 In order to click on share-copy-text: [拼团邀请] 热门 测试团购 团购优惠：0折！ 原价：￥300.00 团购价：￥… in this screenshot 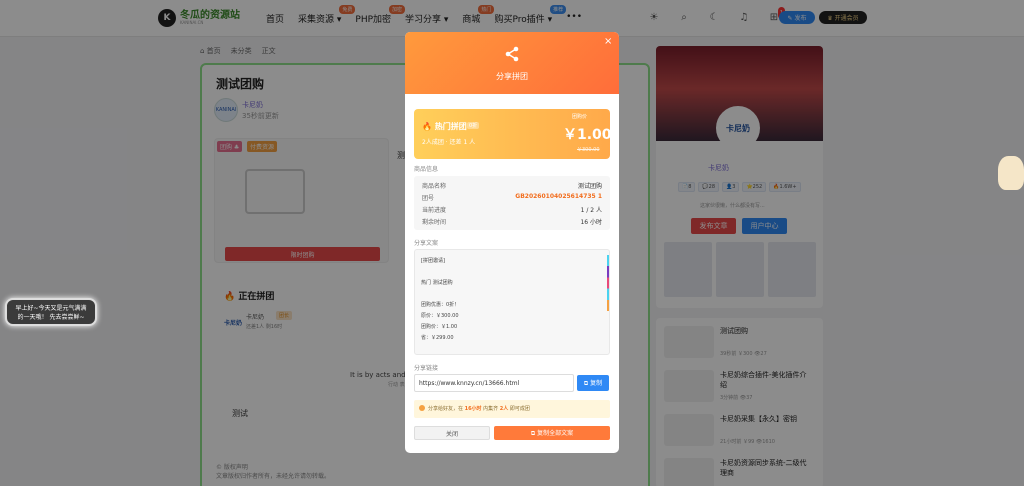, I will do `click(512, 302)`.